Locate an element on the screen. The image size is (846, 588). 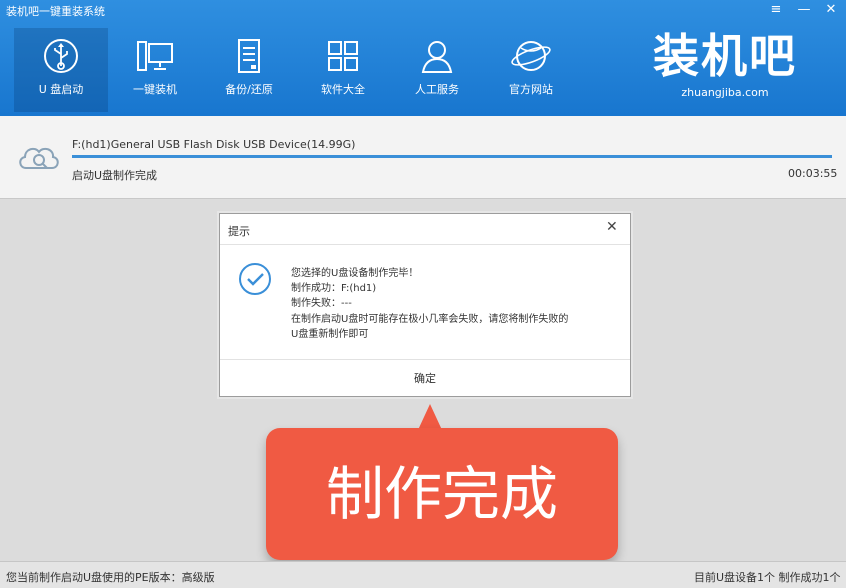
backup-icon is located at coordinates (249, 56).